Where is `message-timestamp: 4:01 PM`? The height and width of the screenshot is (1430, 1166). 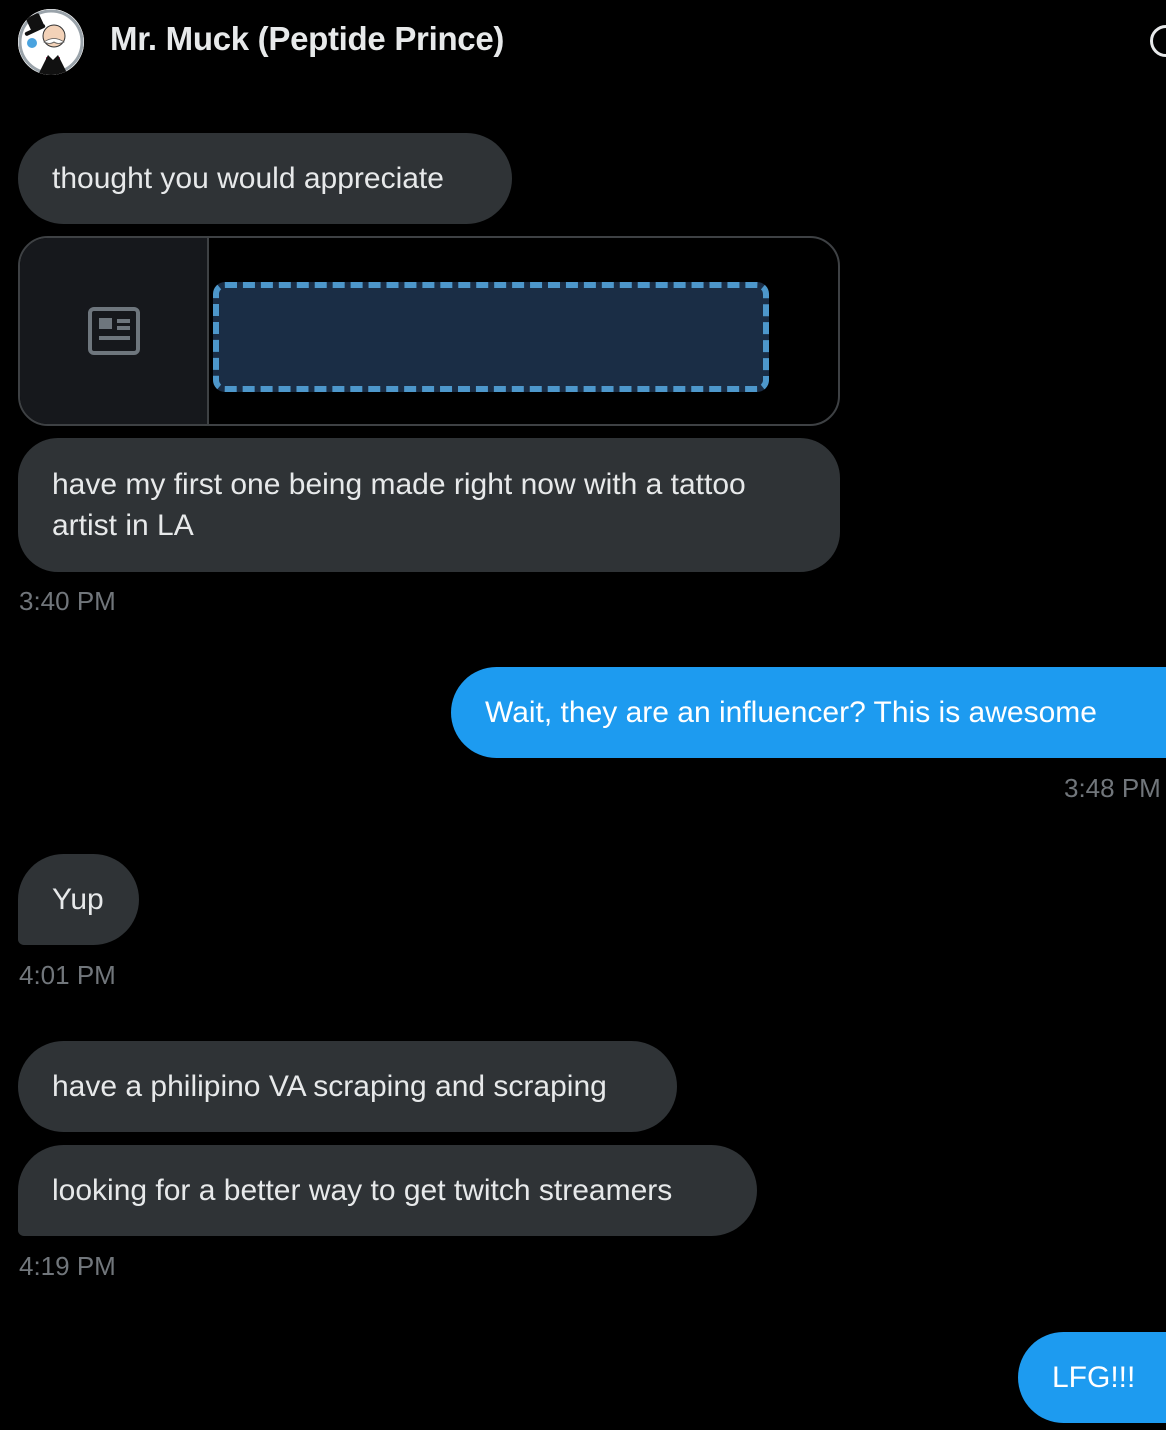
message-timestamp: 4:01 PM is located at coordinates (67, 975).